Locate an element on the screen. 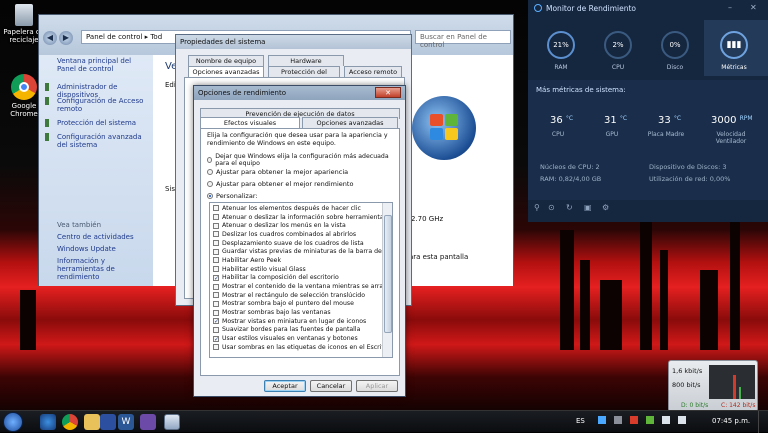  ram-gauge: 21% is located at coordinates (561, 45).